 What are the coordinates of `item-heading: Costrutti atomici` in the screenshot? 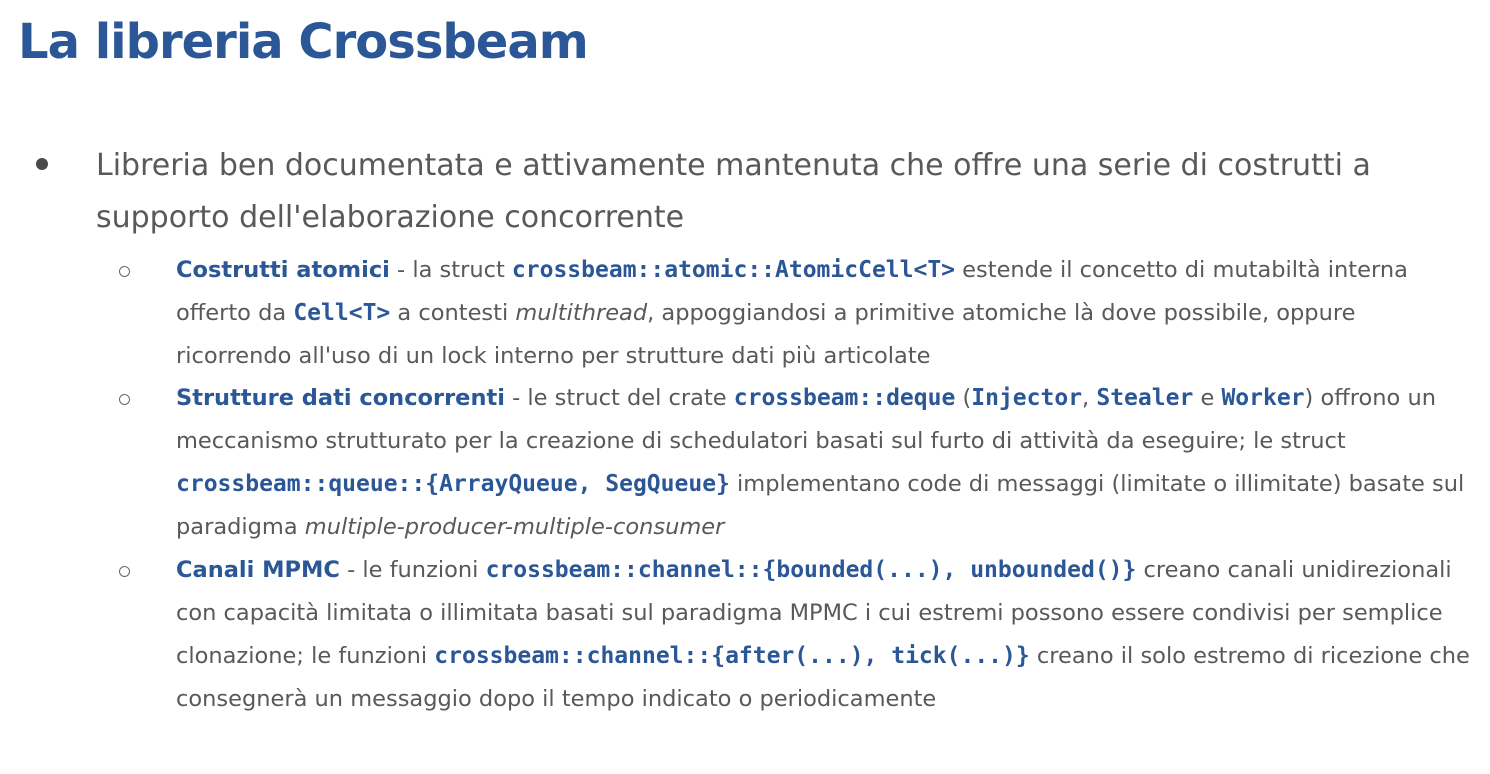 It's located at (283, 270).